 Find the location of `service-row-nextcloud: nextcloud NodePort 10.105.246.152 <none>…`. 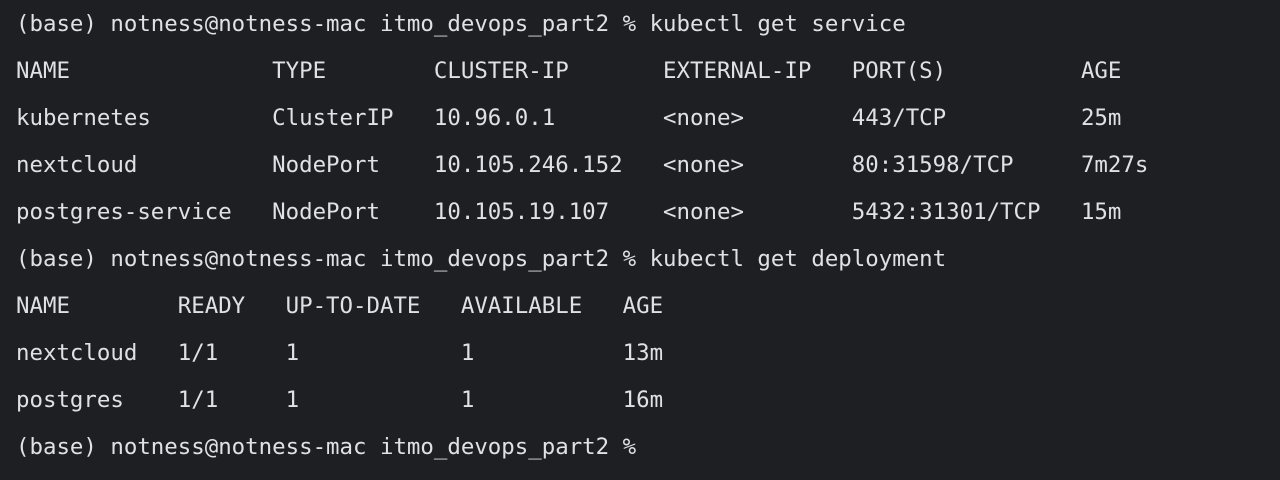

service-row-nextcloud: nextcloud NodePort 10.105.246.152 <none>… is located at coordinates (582, 165).